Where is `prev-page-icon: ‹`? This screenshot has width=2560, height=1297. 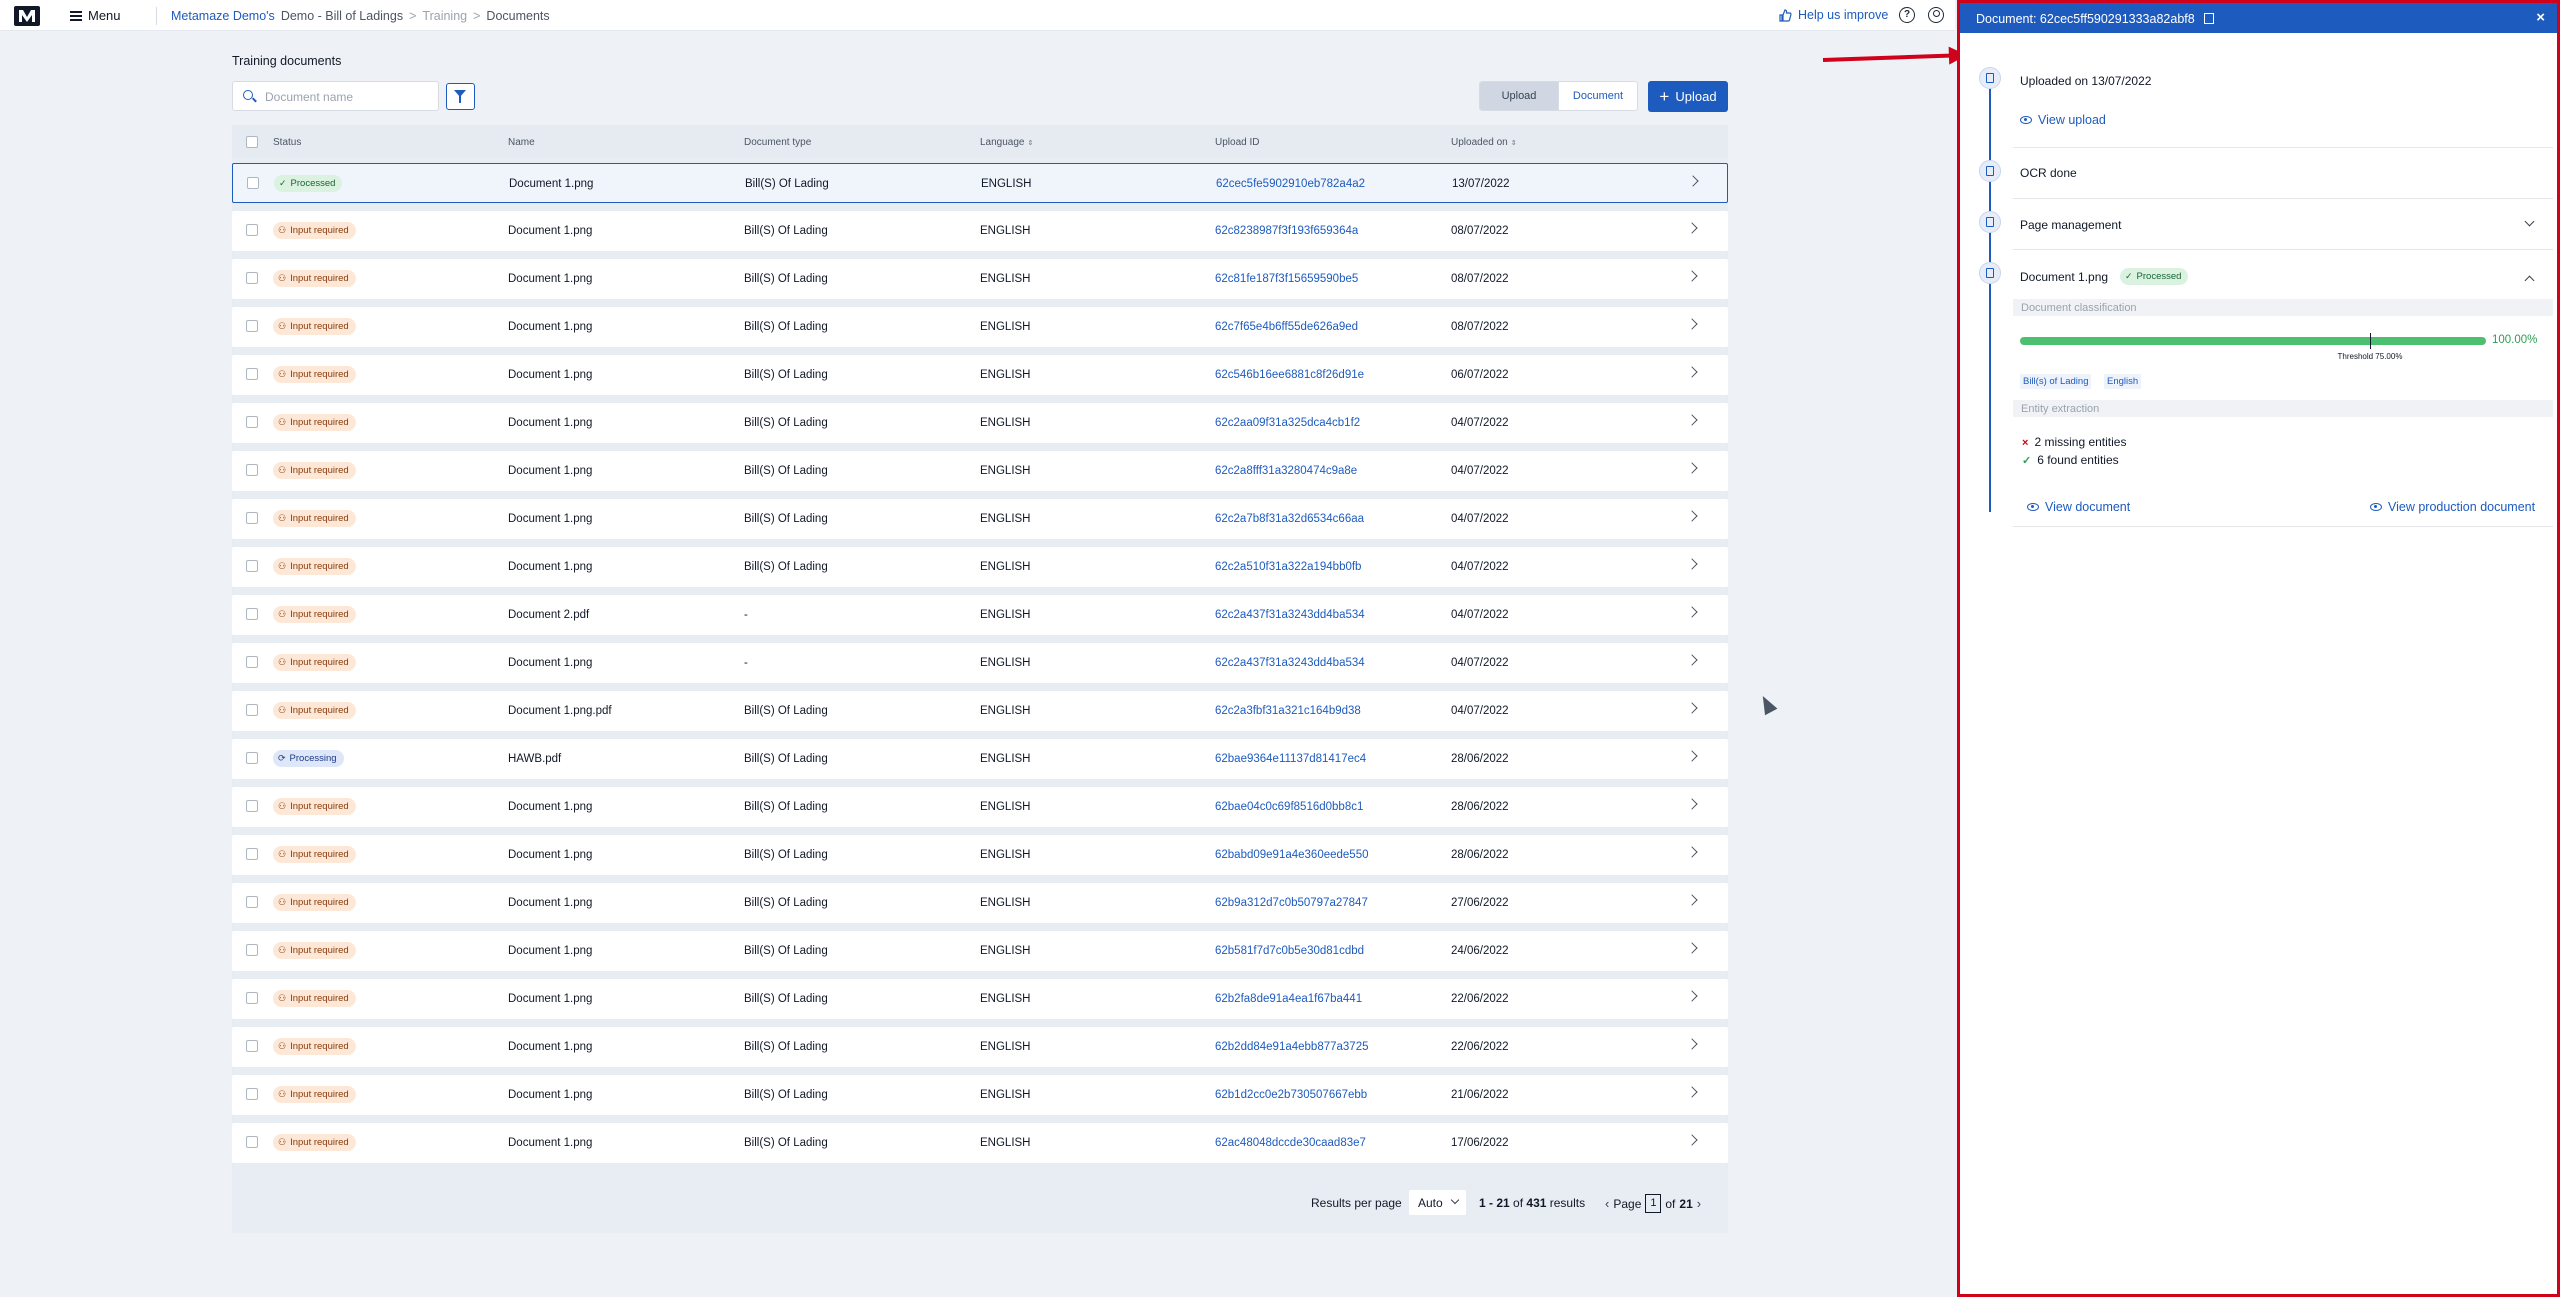 prev-page-icon: ‹ is located at coordinates (1607, 1203).